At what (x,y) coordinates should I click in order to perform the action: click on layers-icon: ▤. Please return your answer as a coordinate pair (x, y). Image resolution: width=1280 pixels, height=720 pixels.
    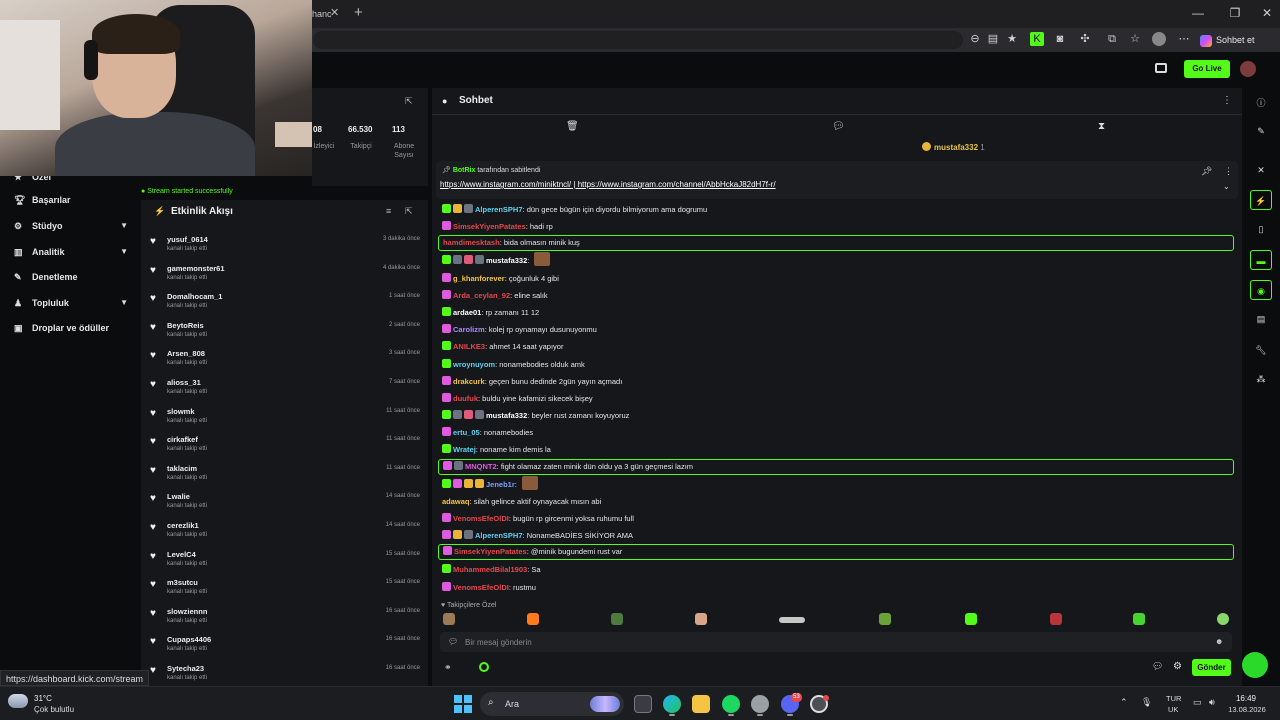
    Looking at the image, I should click on (1261, 319).